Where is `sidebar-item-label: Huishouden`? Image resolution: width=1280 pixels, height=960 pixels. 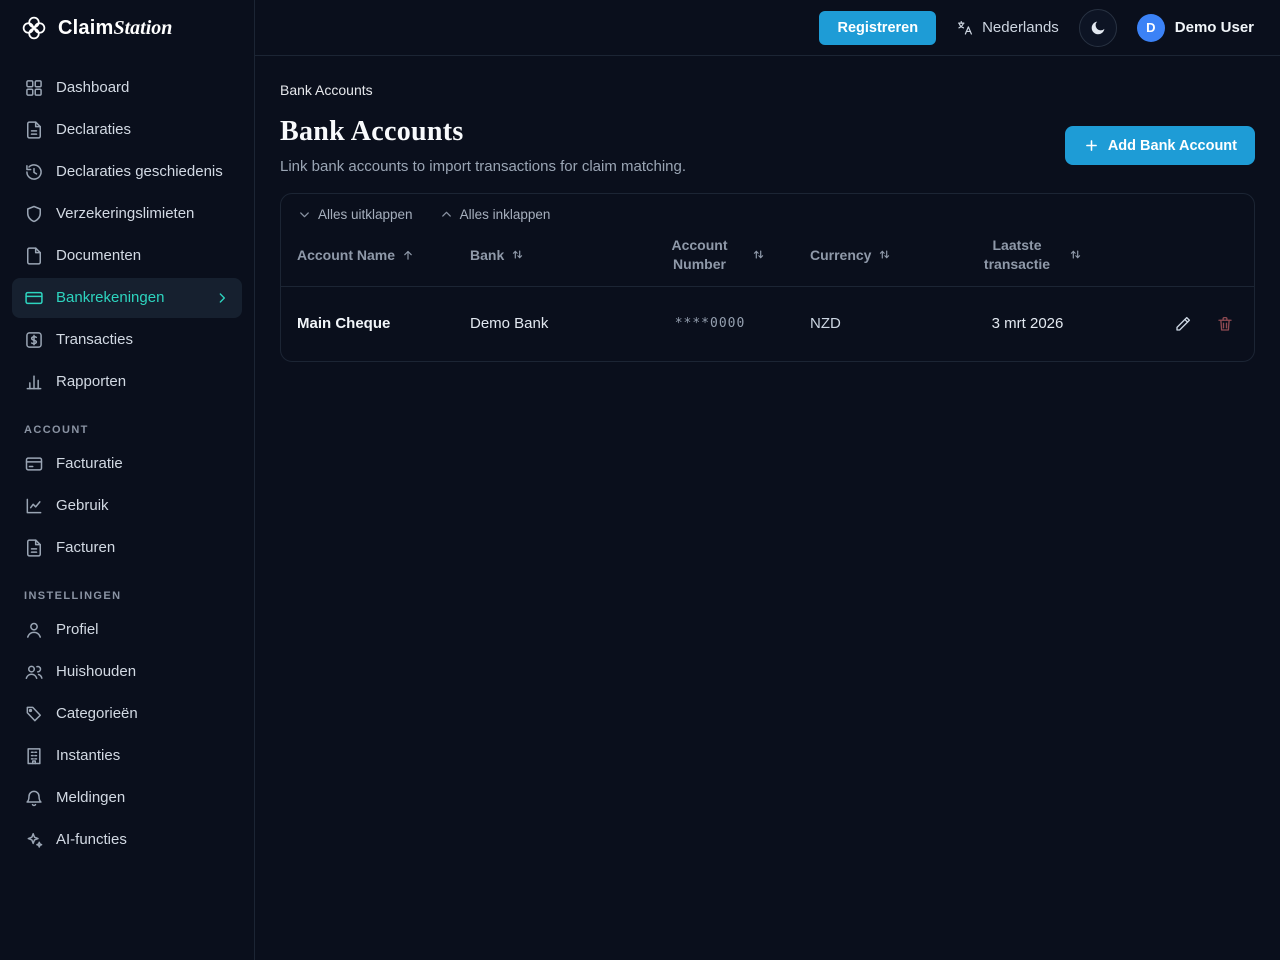 sidebar-item-label: Huishouden is located at coordinates (96, 671).